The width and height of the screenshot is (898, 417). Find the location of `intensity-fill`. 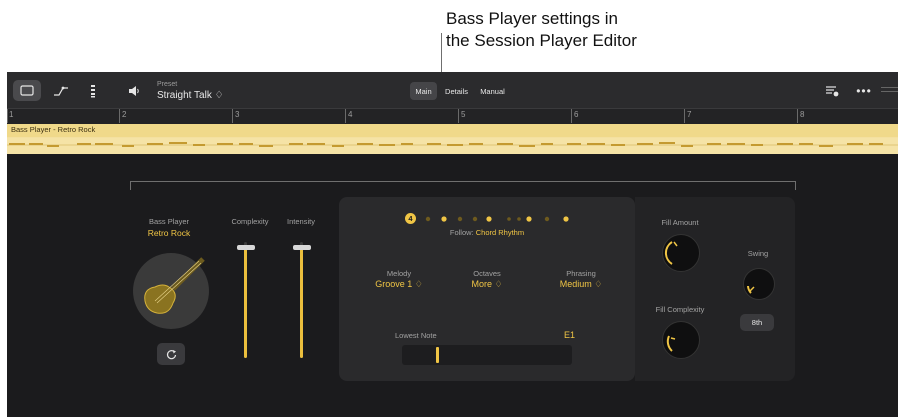

intensity-fill is located at coordinates (301, 303).